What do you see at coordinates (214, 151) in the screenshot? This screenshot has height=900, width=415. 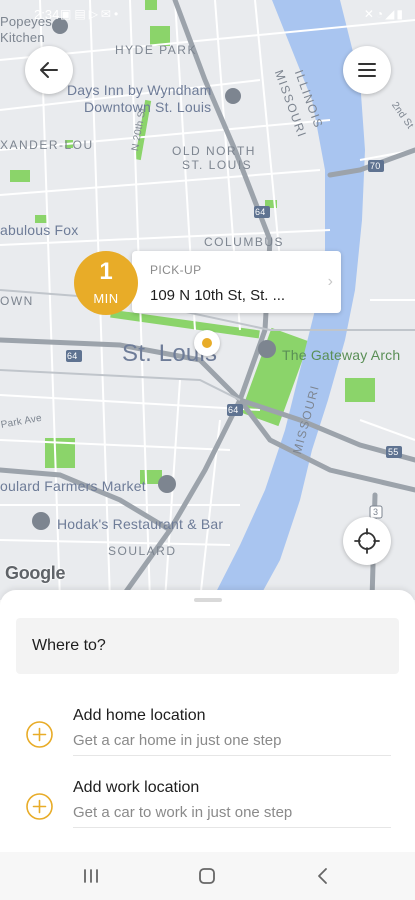 I see `map-label-old-north-line1: OLD NORTH` at bounding box center [214, 151].